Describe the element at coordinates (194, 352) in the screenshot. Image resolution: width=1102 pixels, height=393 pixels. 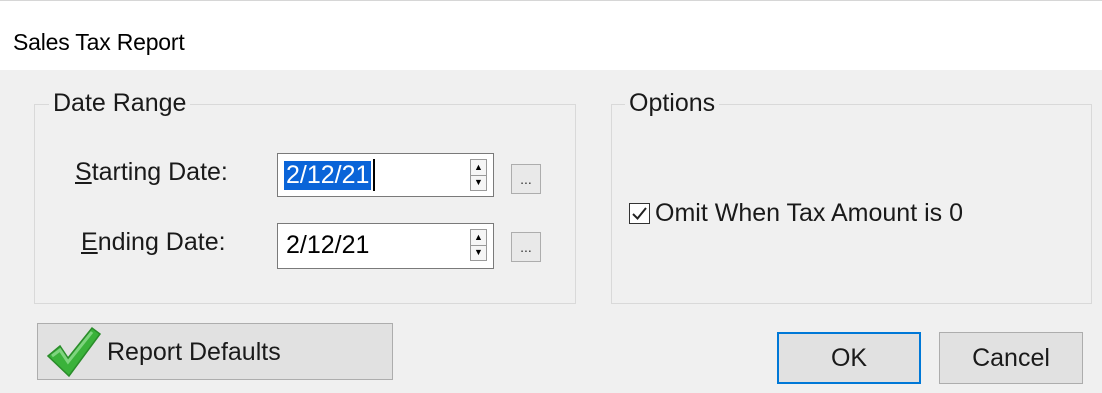
I see `report-defaults-label: Report Defaults` at that location.